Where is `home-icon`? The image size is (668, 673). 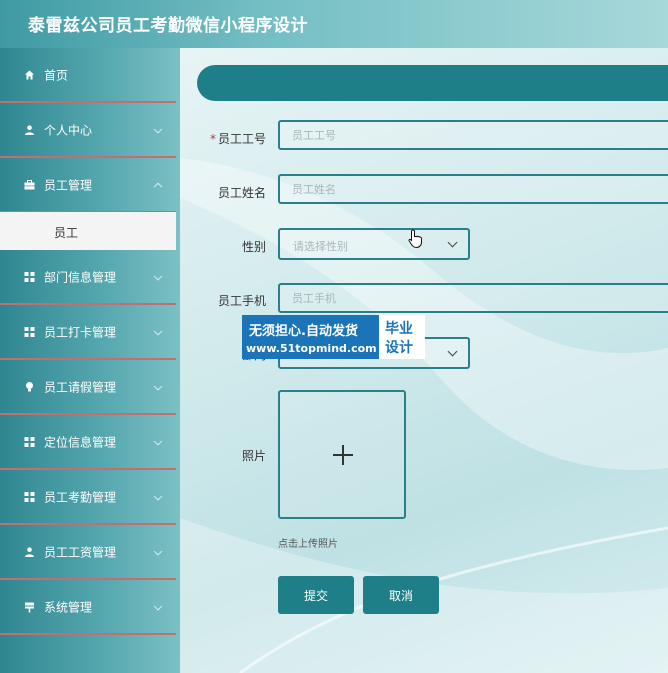 home-icon is located at coordinates (29, 74).